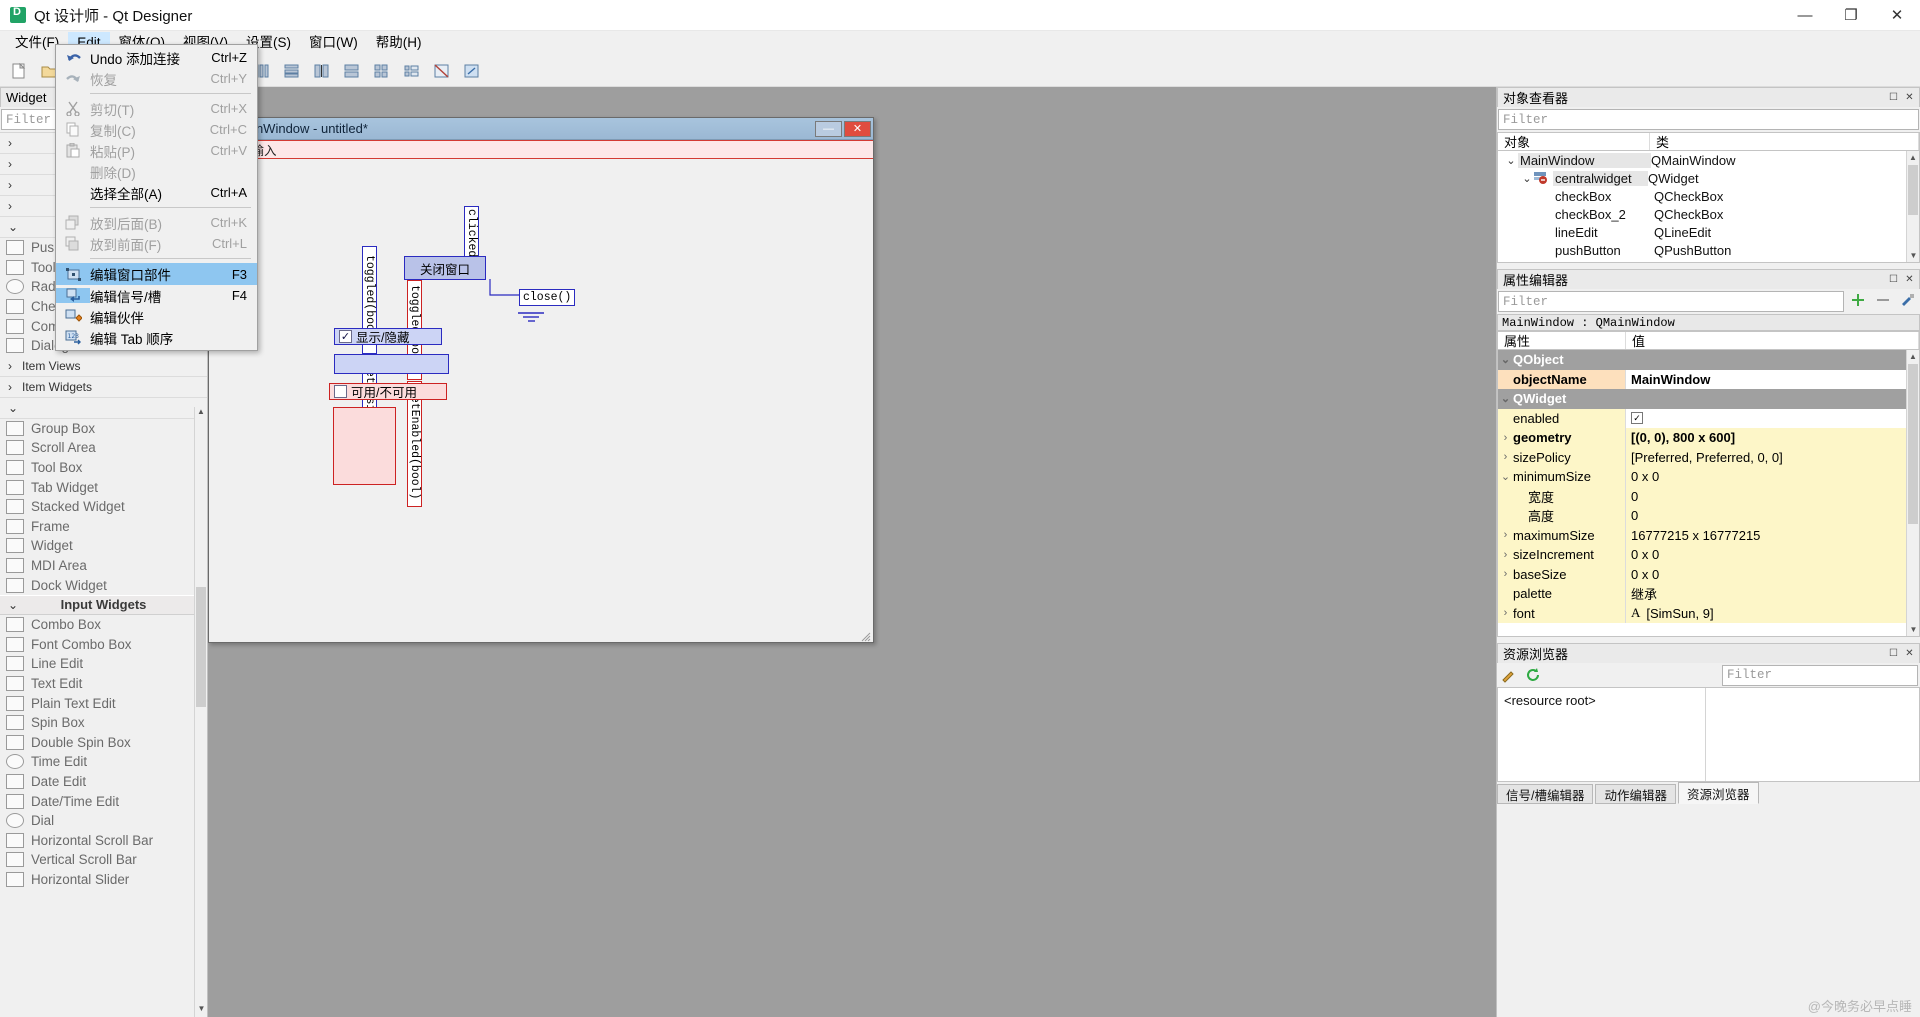  Describe the element at coordinates (1708, 477) in the screenshot. I see `property-row-minimumsize: ⌄ minimumSize 0 x 0` at that location.